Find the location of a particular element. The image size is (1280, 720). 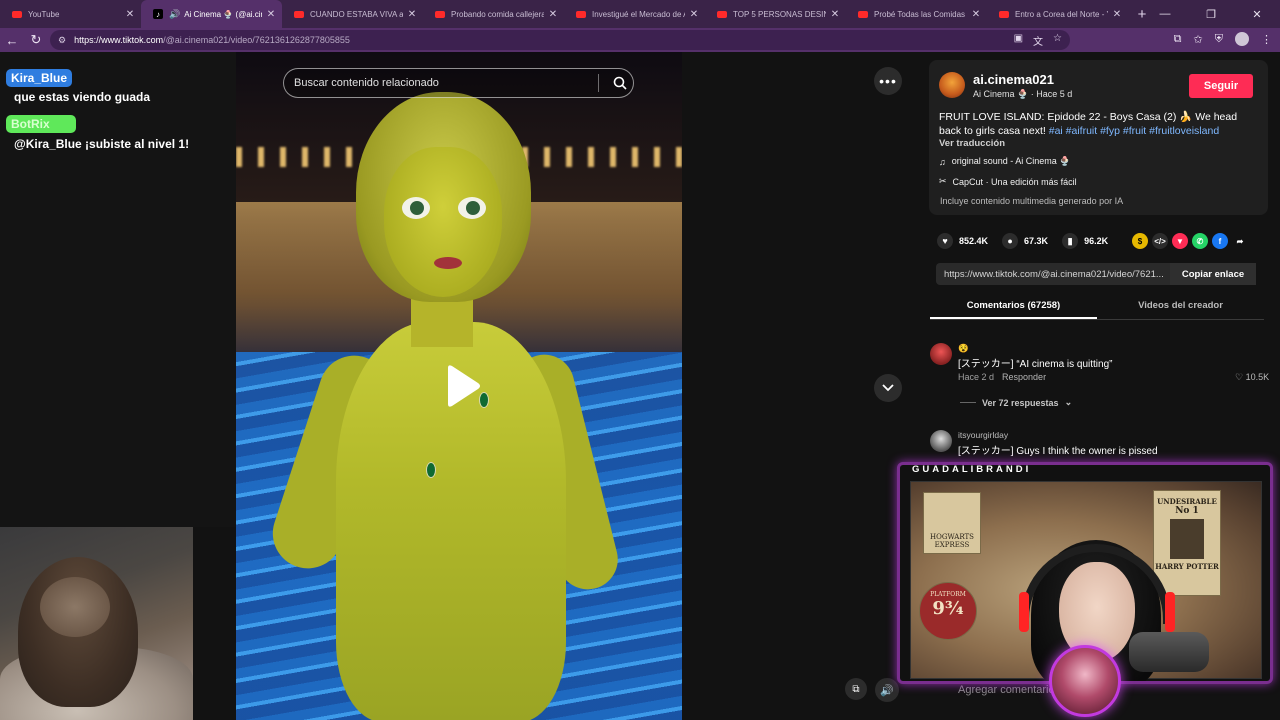

close-window-button: ✕ is located at coordinates (1257, 14).